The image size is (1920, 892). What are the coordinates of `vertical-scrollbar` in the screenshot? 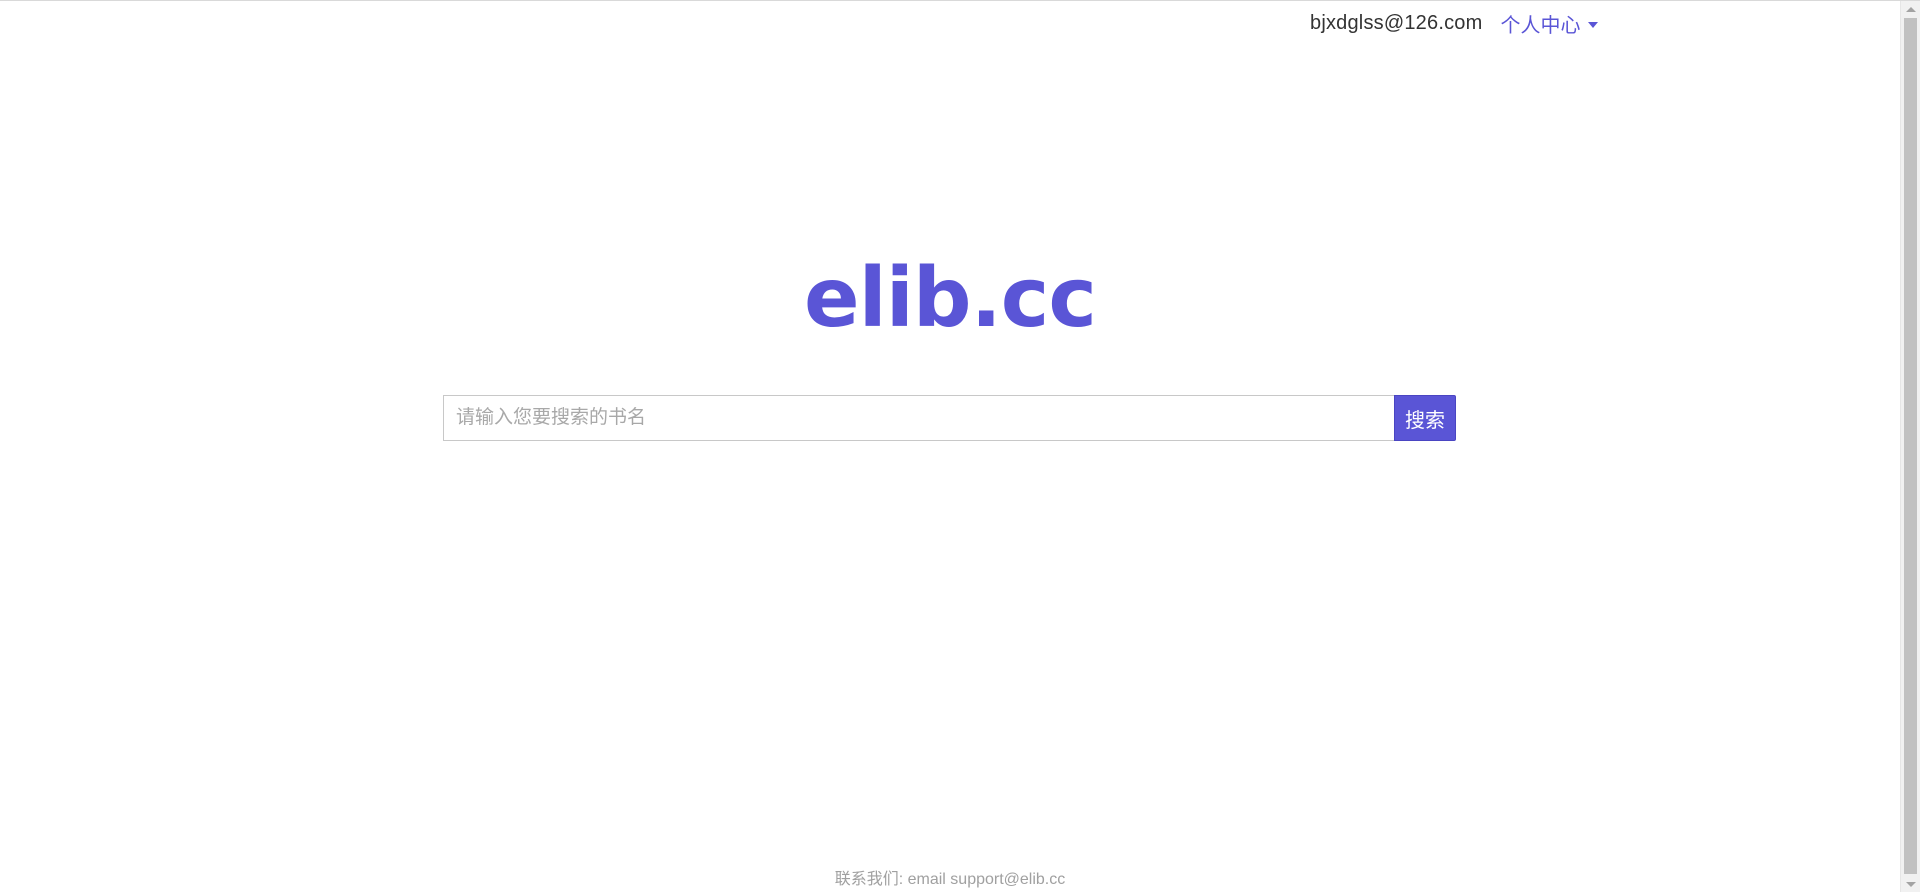 It's located at (1910, 446).